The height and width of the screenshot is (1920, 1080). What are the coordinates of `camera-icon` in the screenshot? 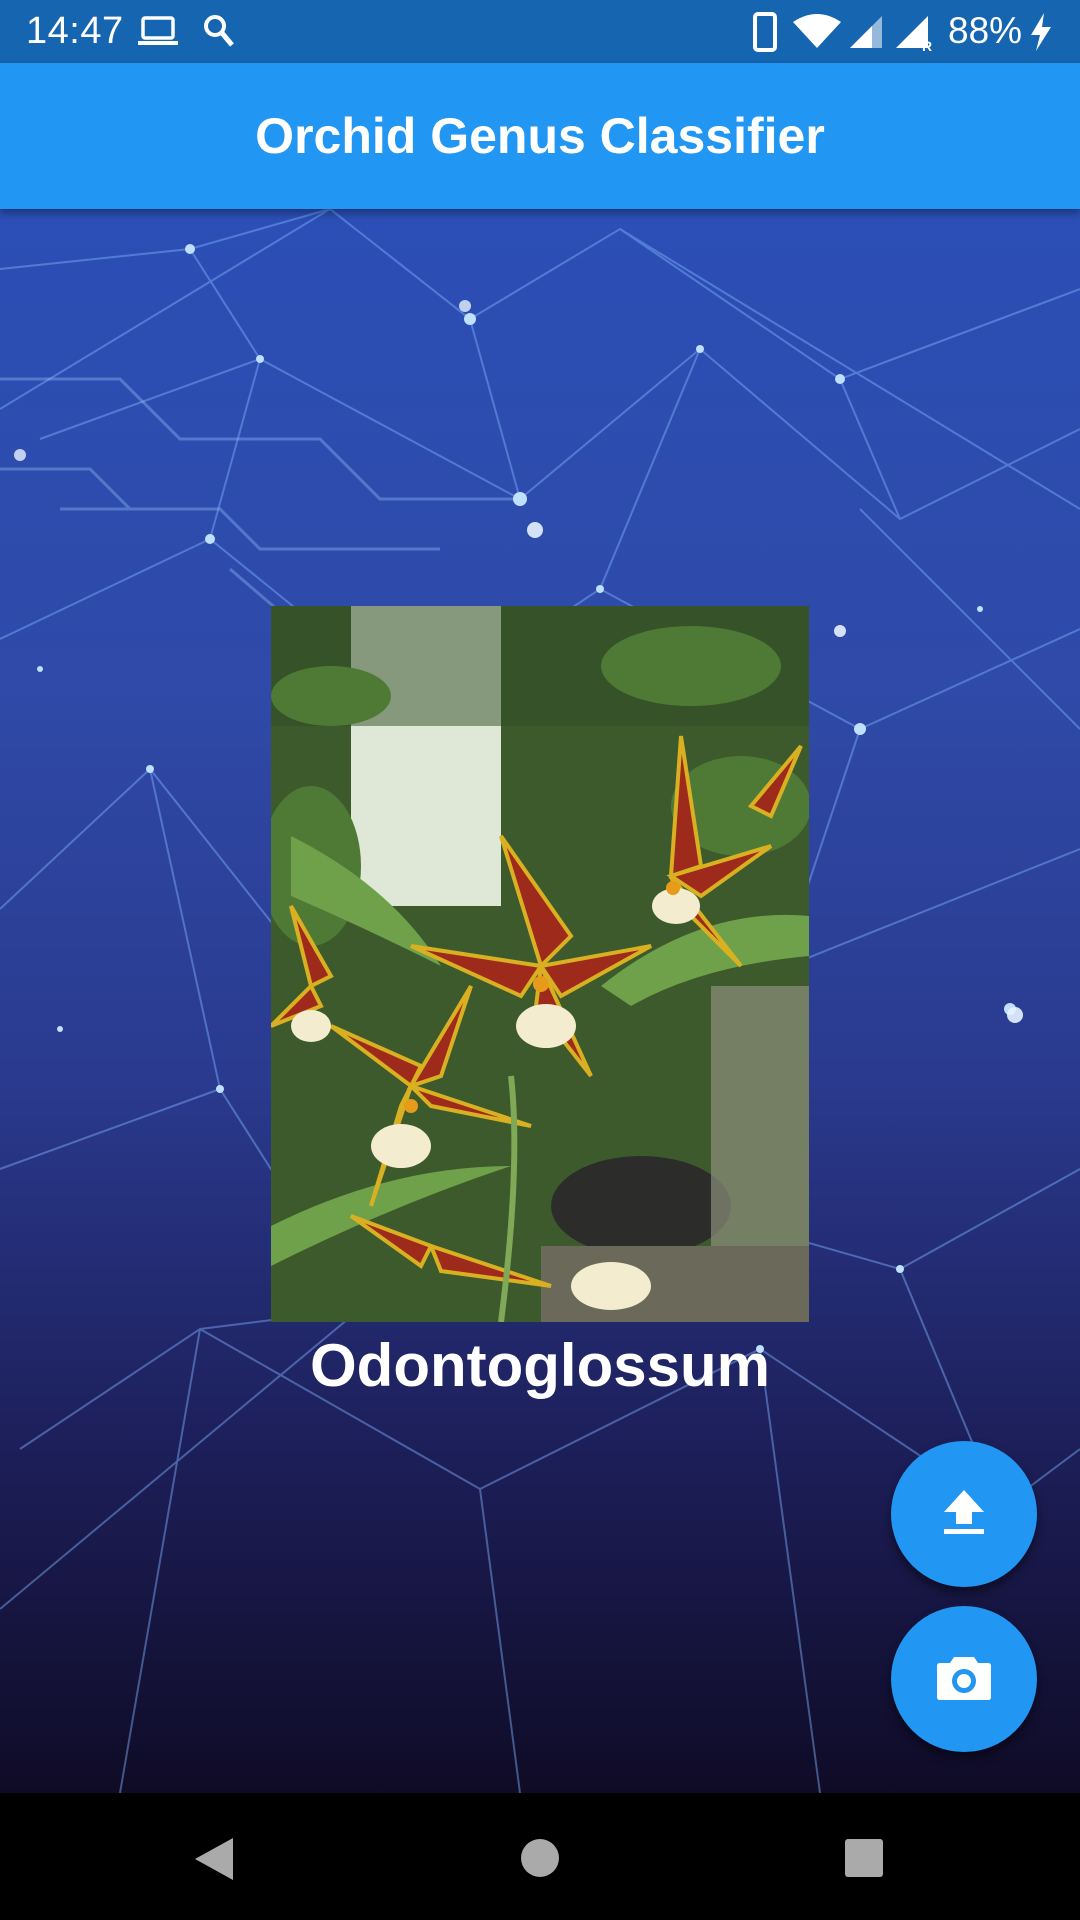 It's located at (964, 1679).